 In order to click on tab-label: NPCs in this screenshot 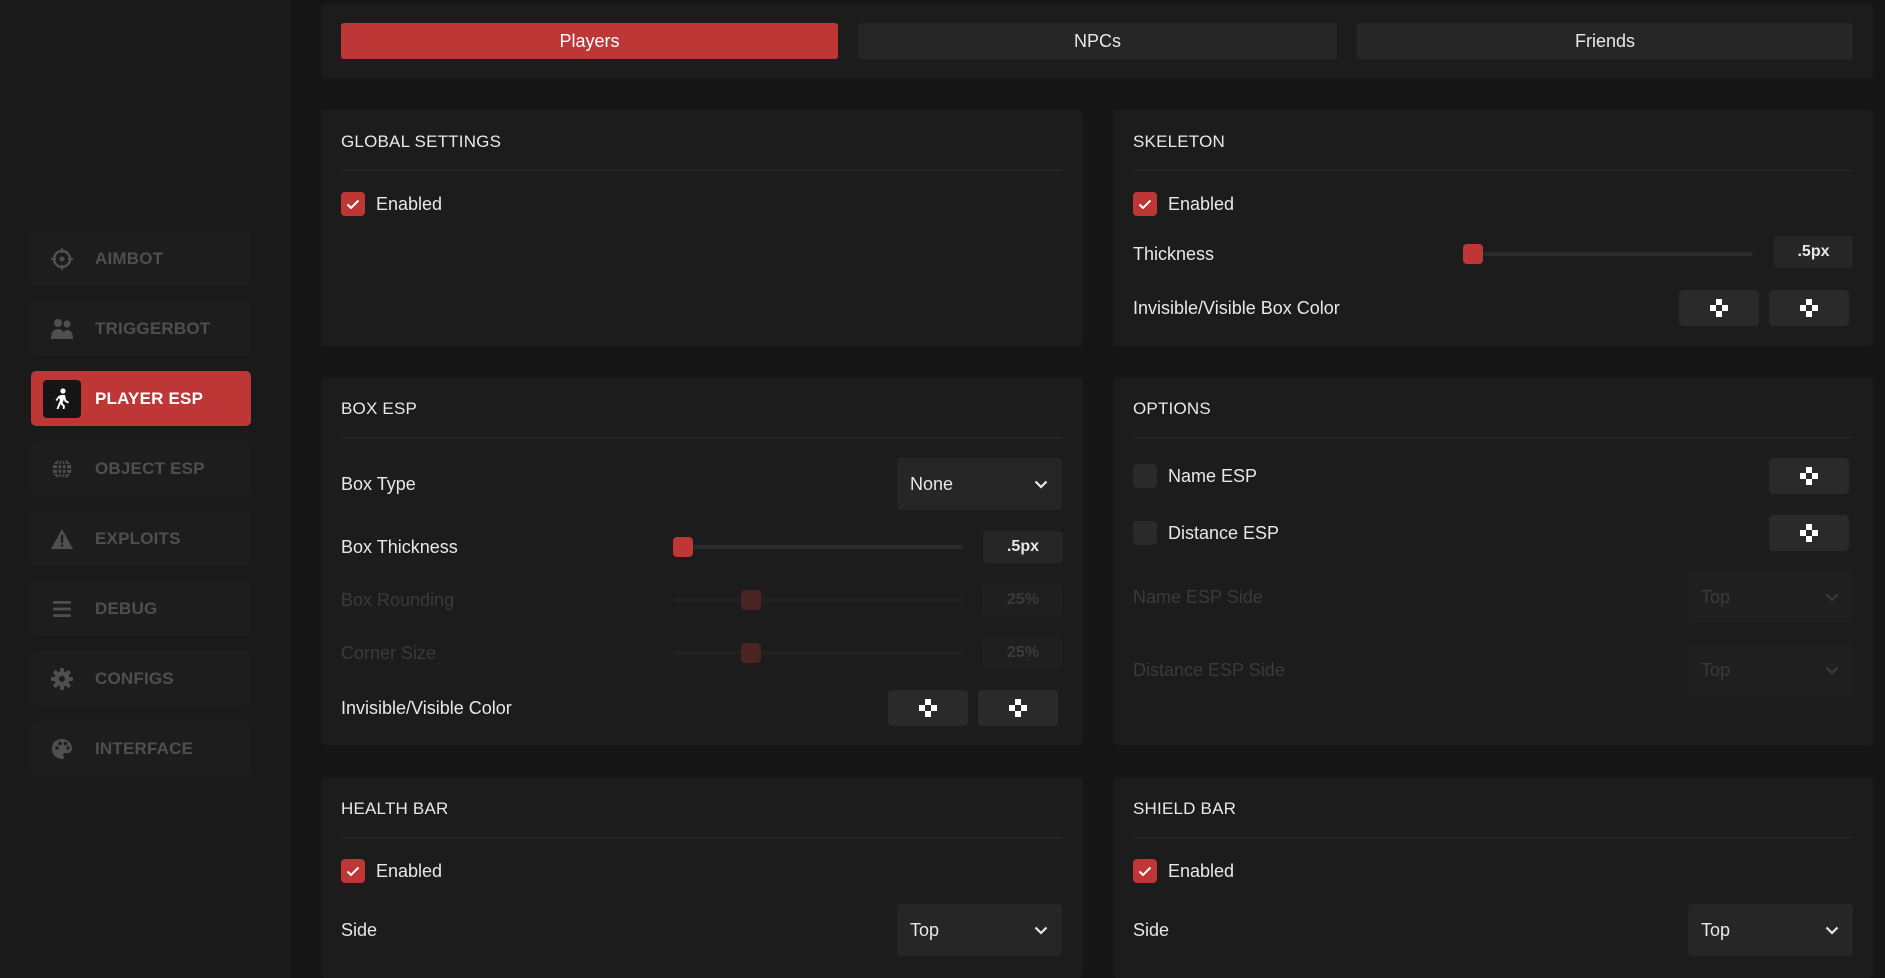, I will do `click(1097, 40)`.